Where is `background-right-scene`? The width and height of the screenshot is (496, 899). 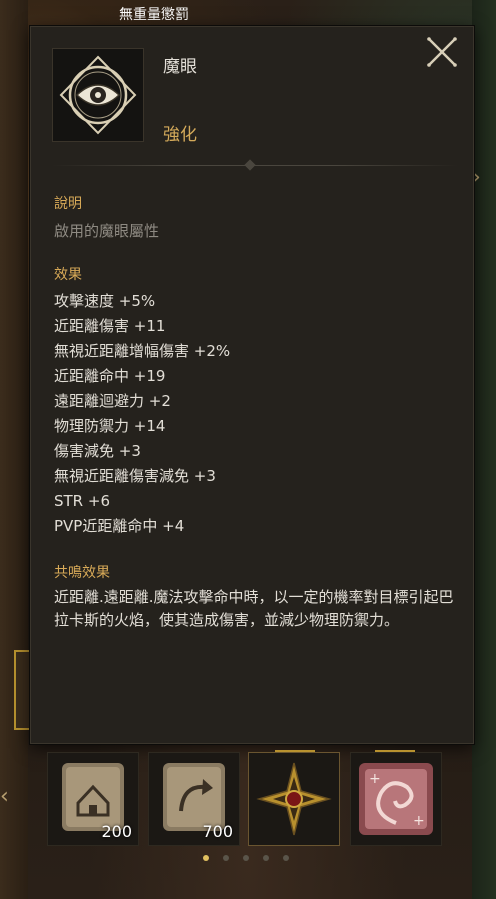
background-right-scene is located at coordinates (484, 449).